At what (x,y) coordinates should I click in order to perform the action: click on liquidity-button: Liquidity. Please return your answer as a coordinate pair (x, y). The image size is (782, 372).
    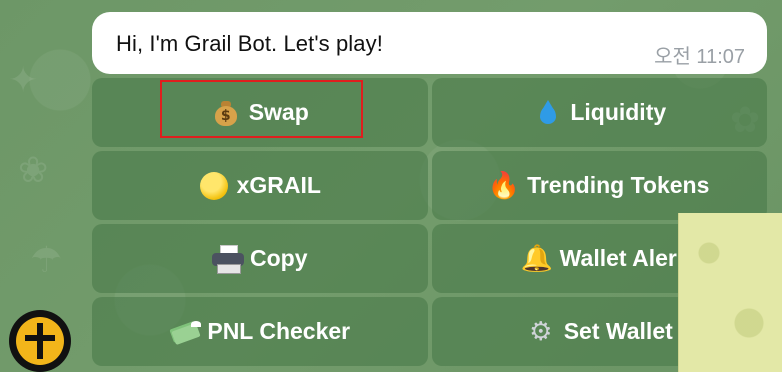
    Looking at the image, I should click on (599, 112).